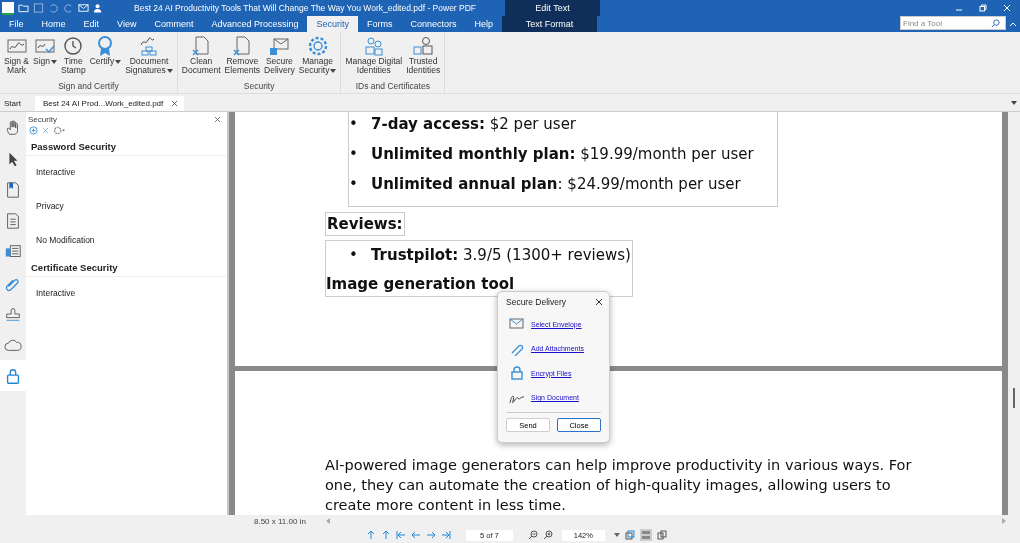  I want to click on search-icon, so click(995, 23).